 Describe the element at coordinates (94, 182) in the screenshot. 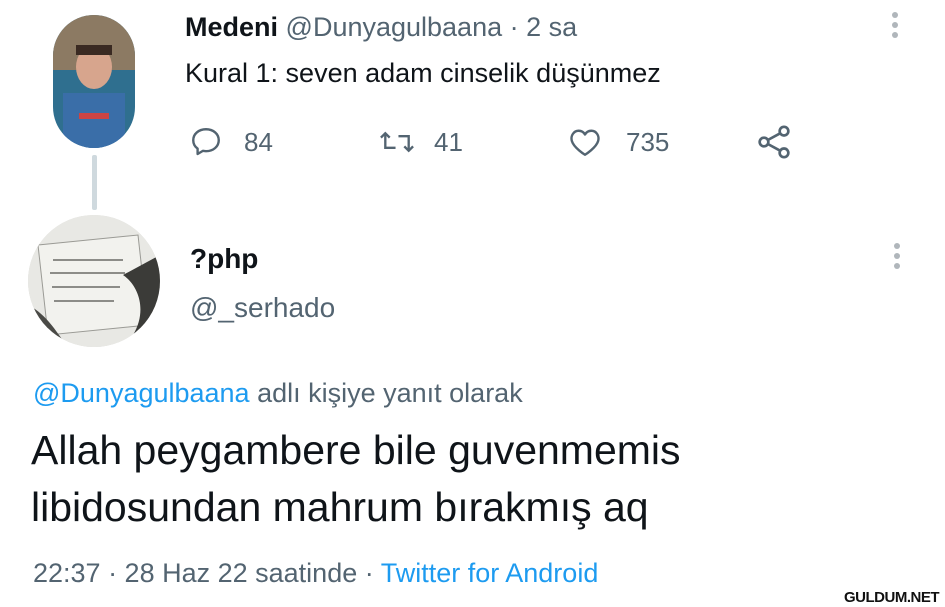

I see `thread-connector-line` at that location.